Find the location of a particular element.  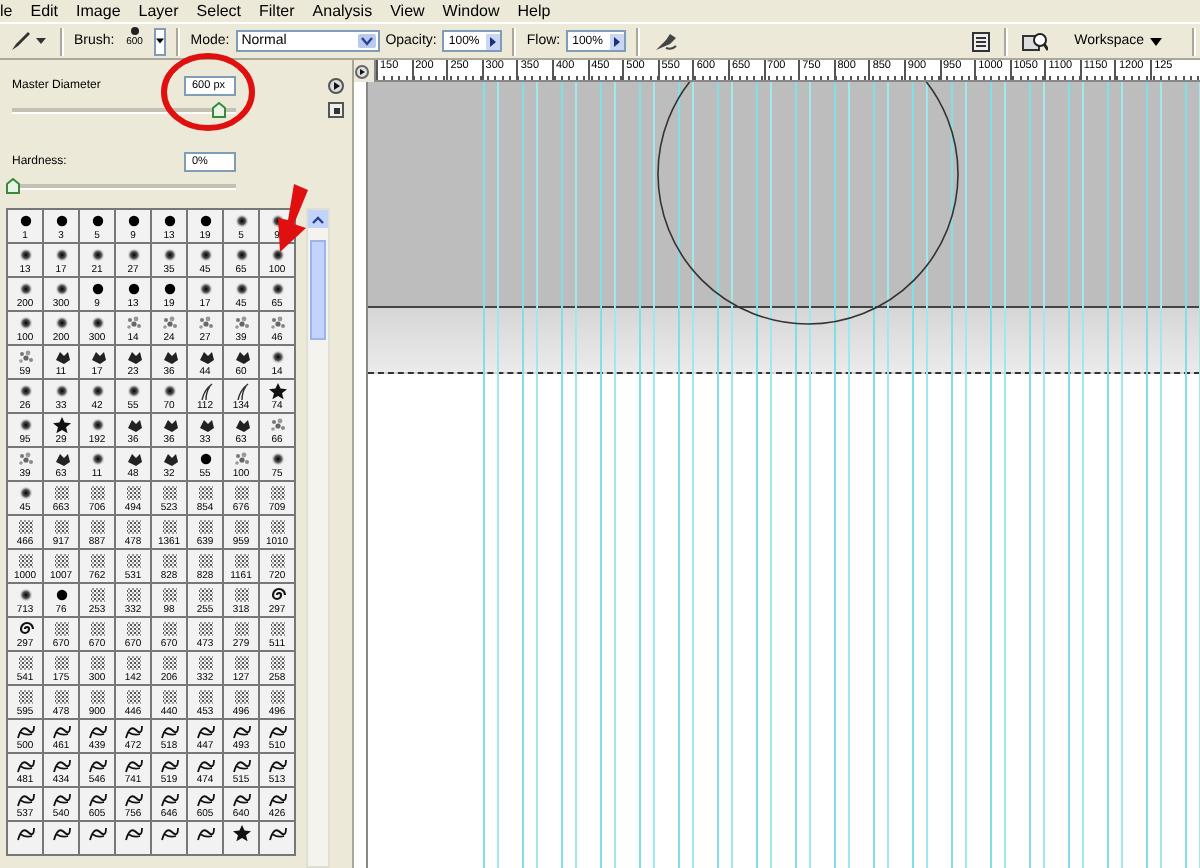

scroll-up-button is located at coordinates (318, 219).